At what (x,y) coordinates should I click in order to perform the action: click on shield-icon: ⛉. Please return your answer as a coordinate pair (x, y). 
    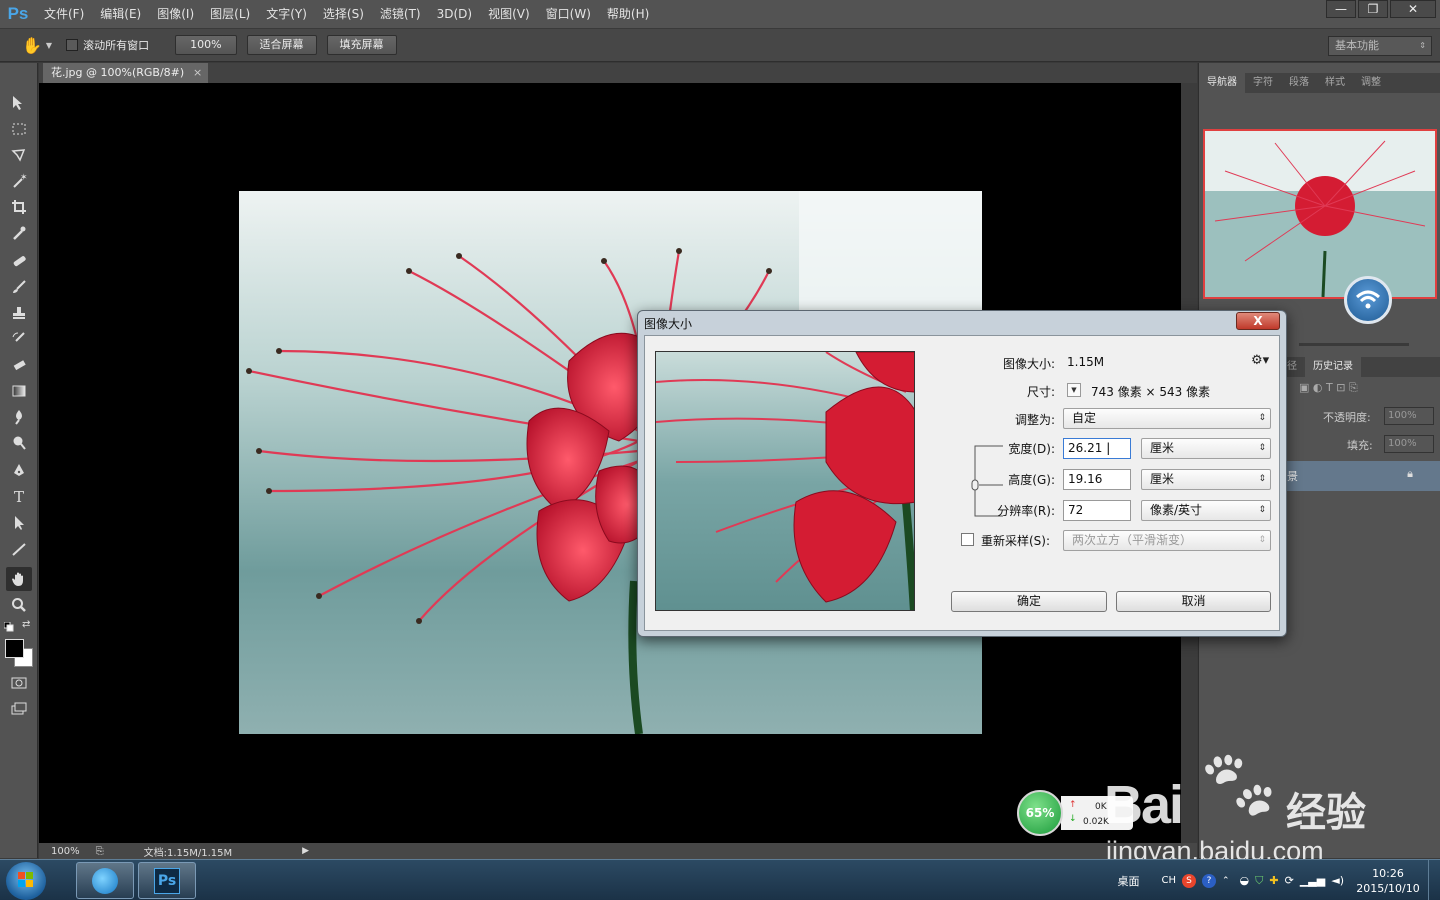
    Looking at the image, I should click on (1259, 881).